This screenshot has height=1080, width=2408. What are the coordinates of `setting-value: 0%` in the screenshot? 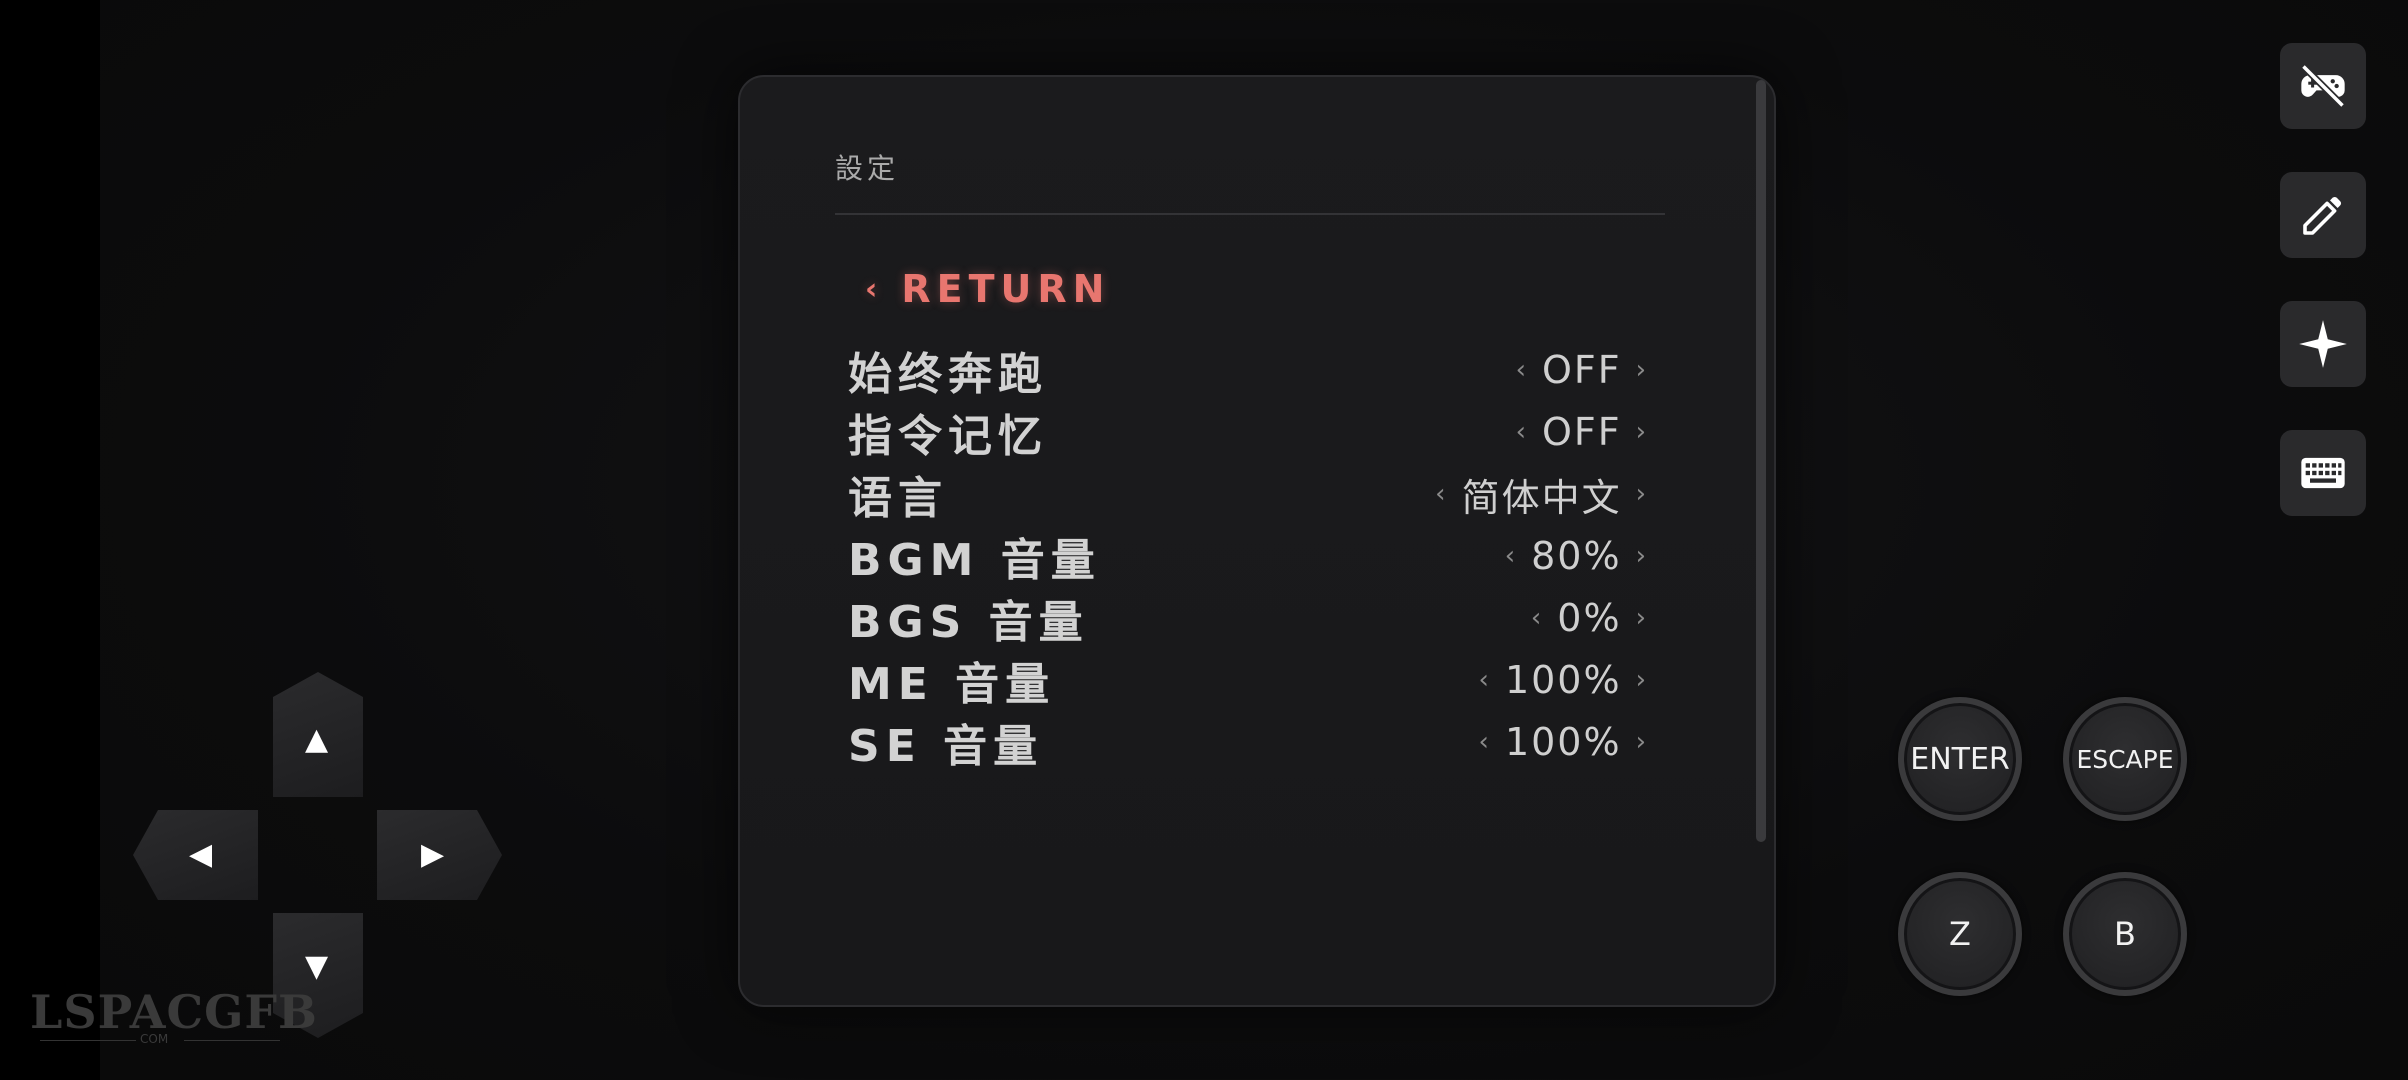 It's located at (1589, 618).